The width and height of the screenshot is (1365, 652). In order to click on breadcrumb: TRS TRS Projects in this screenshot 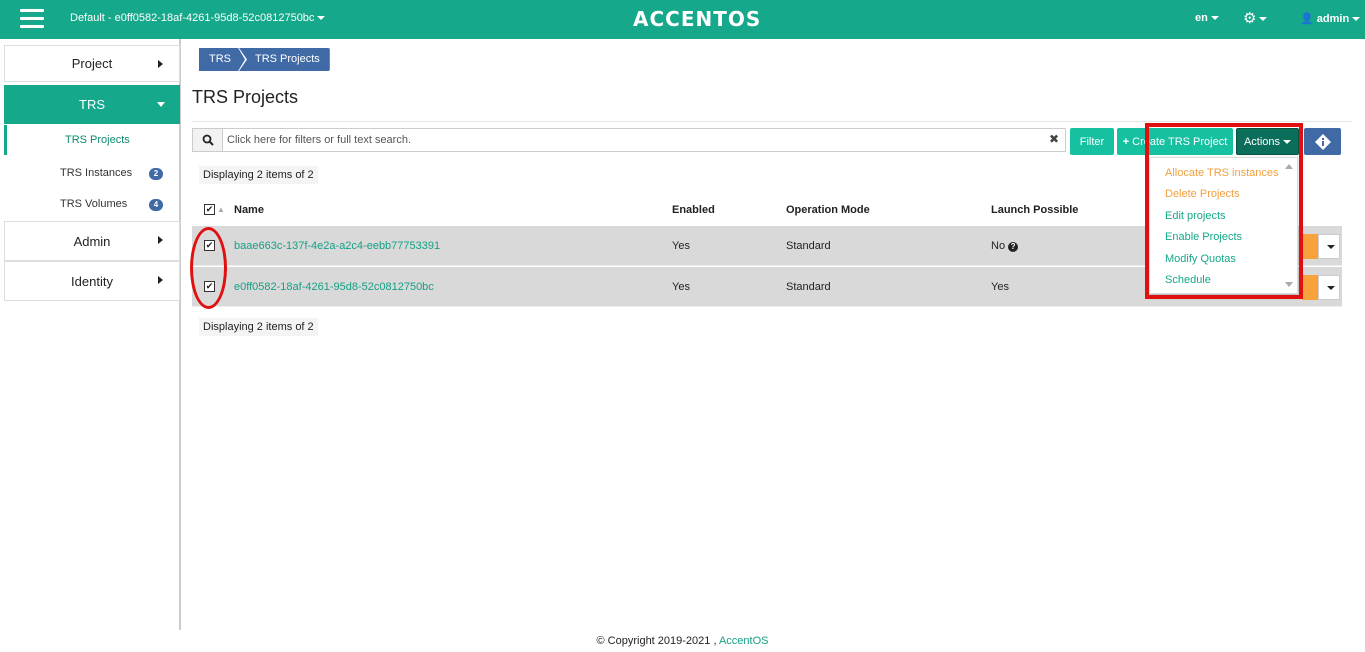, I will do `click(264, 59)`.